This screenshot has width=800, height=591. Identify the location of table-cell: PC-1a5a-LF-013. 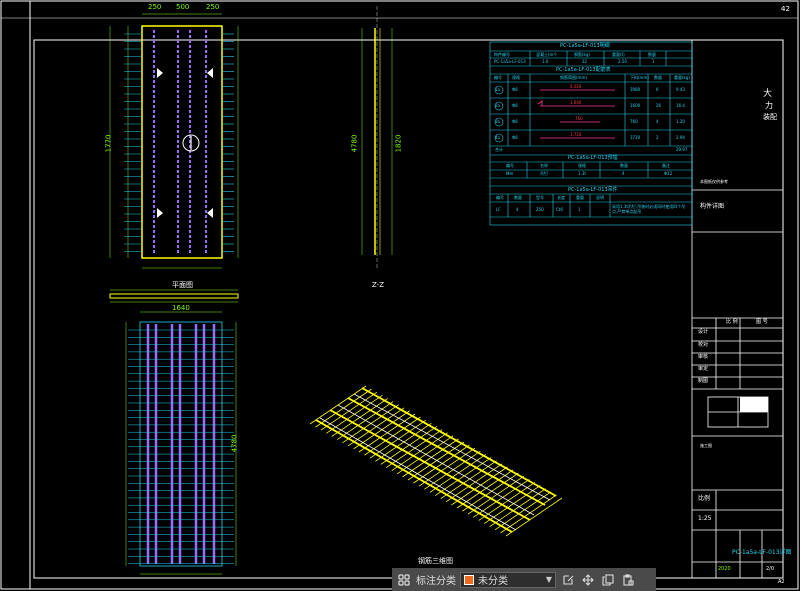
(510, 61).